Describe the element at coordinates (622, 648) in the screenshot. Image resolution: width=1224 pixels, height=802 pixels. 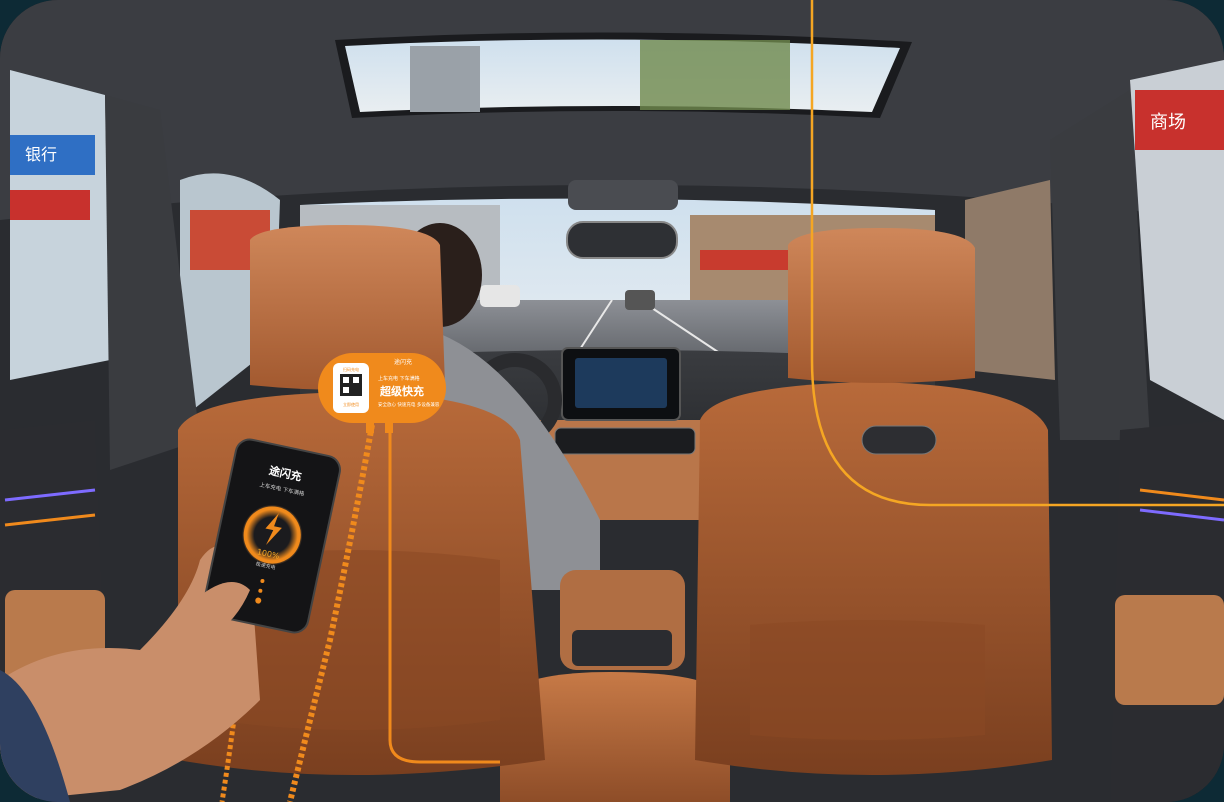
I see `rear-vent` at that location.